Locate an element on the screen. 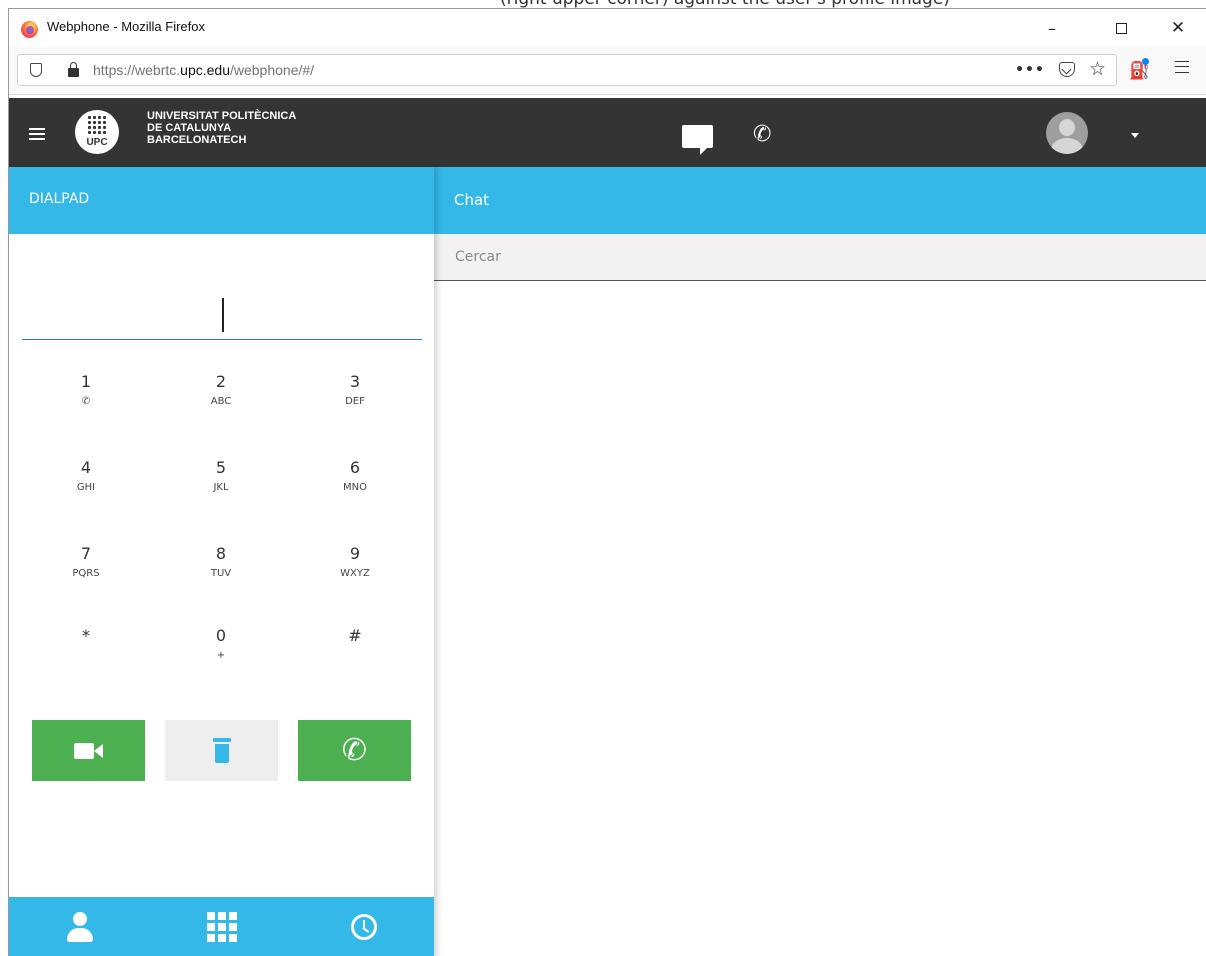 The height and width of the screenshot is (956, 1206). search-input is located at coordinates (820, 257).